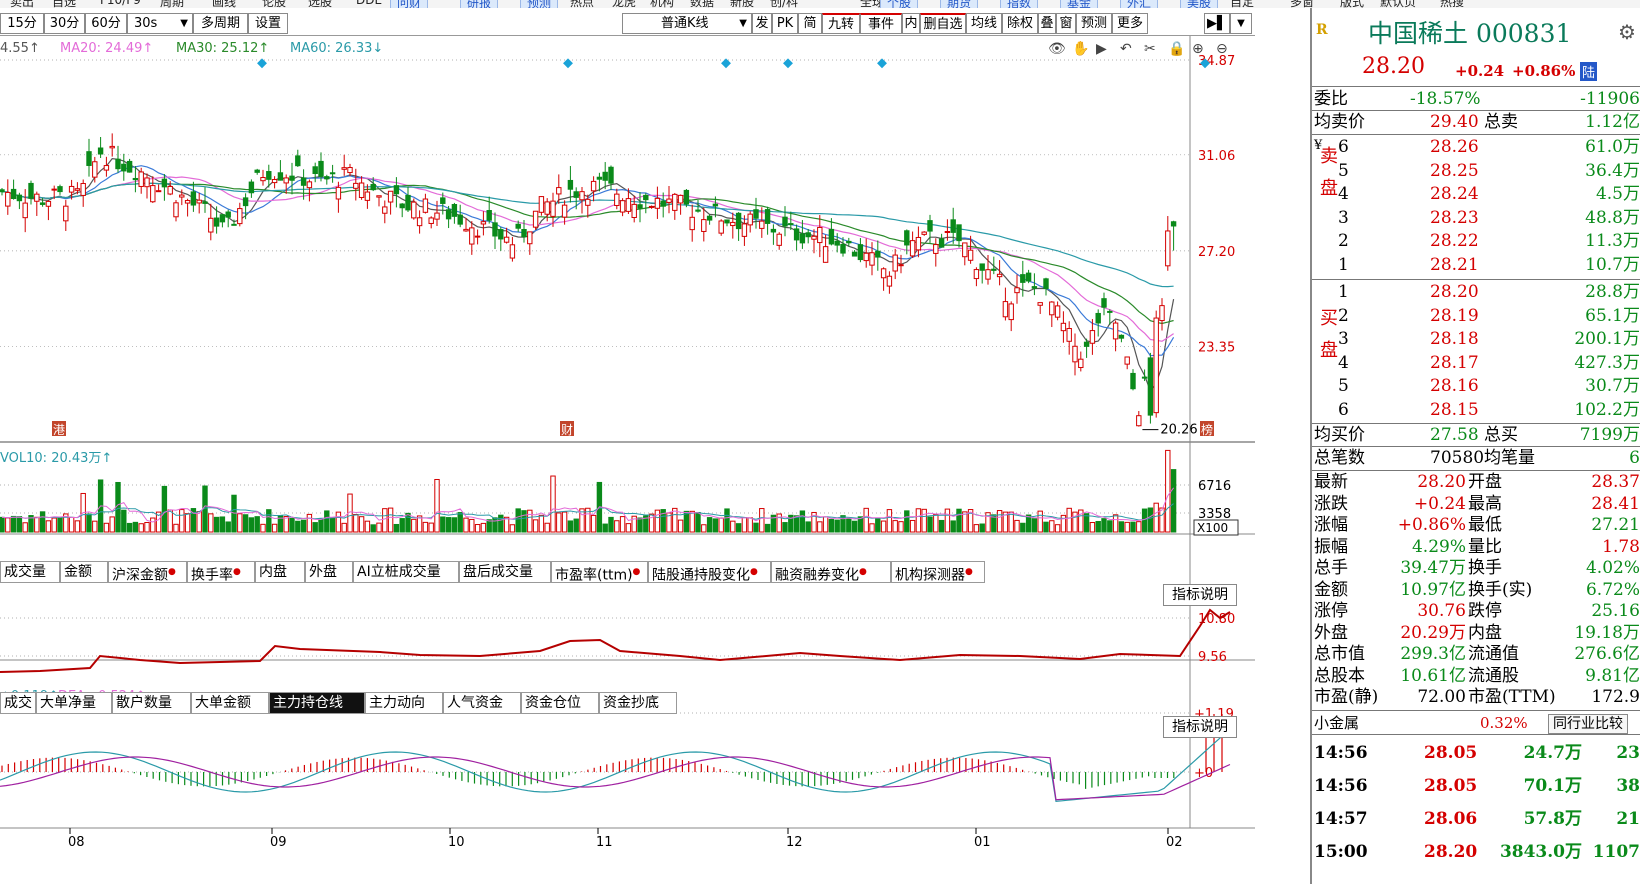  Describe the element at coordinates (482, 703) in the screenshot. I see `capital-indicator-tab: 人气资金` at that location.